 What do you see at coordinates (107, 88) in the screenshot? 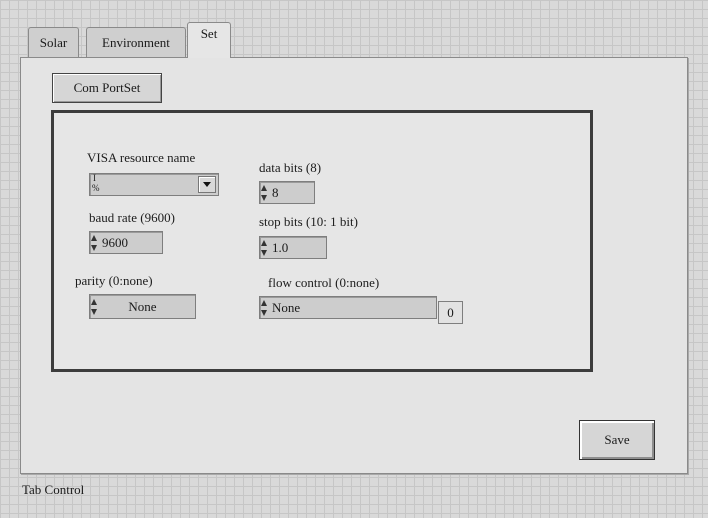
I see `com-port-set-button: Com PortSet` at bounding box center [107, 88].